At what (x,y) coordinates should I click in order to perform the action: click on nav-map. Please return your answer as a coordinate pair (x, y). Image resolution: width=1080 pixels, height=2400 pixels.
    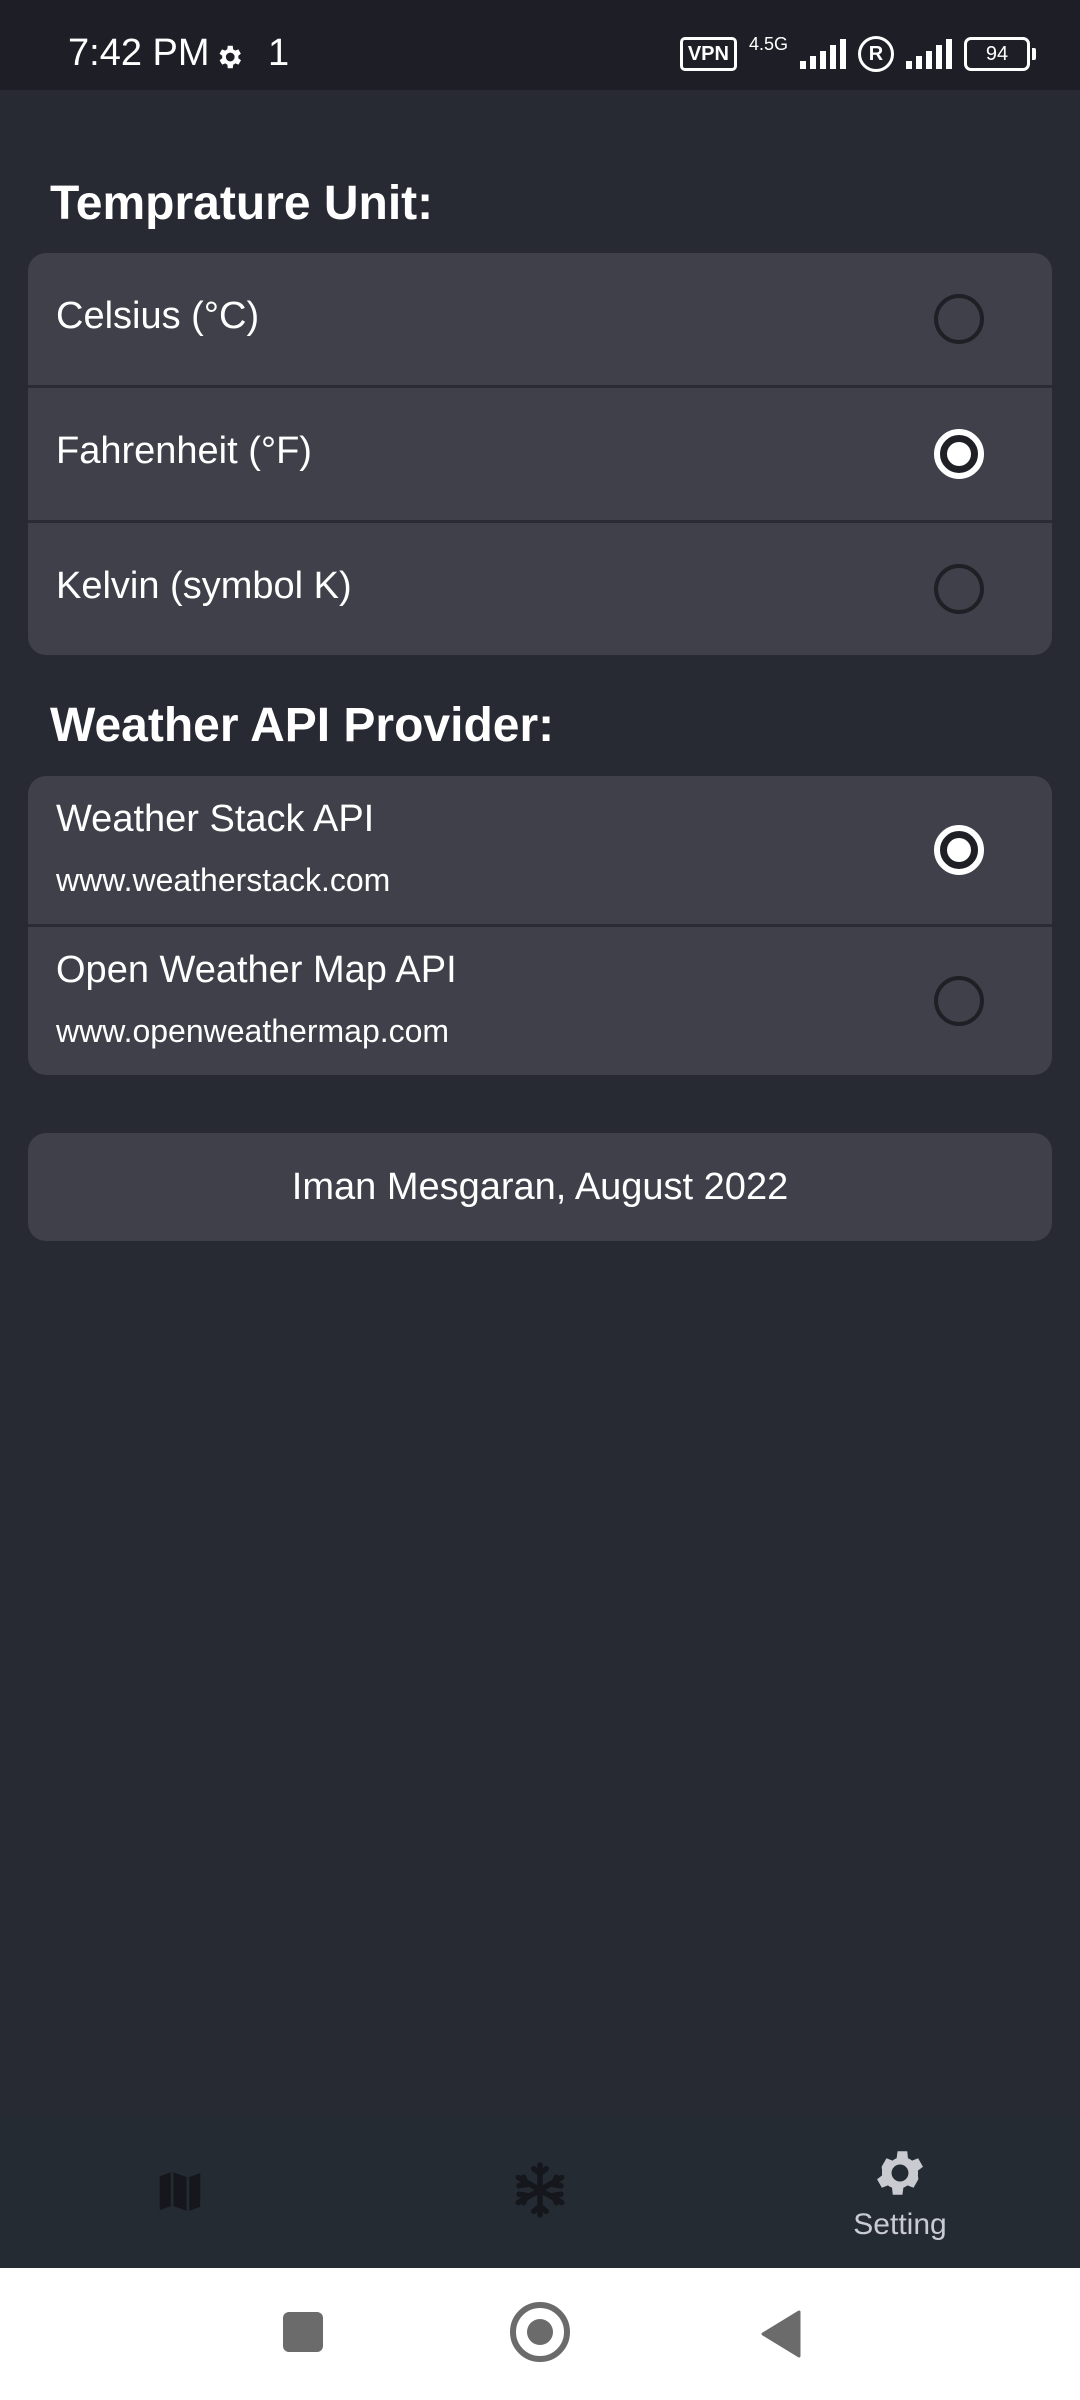
    Looking at the image, I should click on (180, 2192).